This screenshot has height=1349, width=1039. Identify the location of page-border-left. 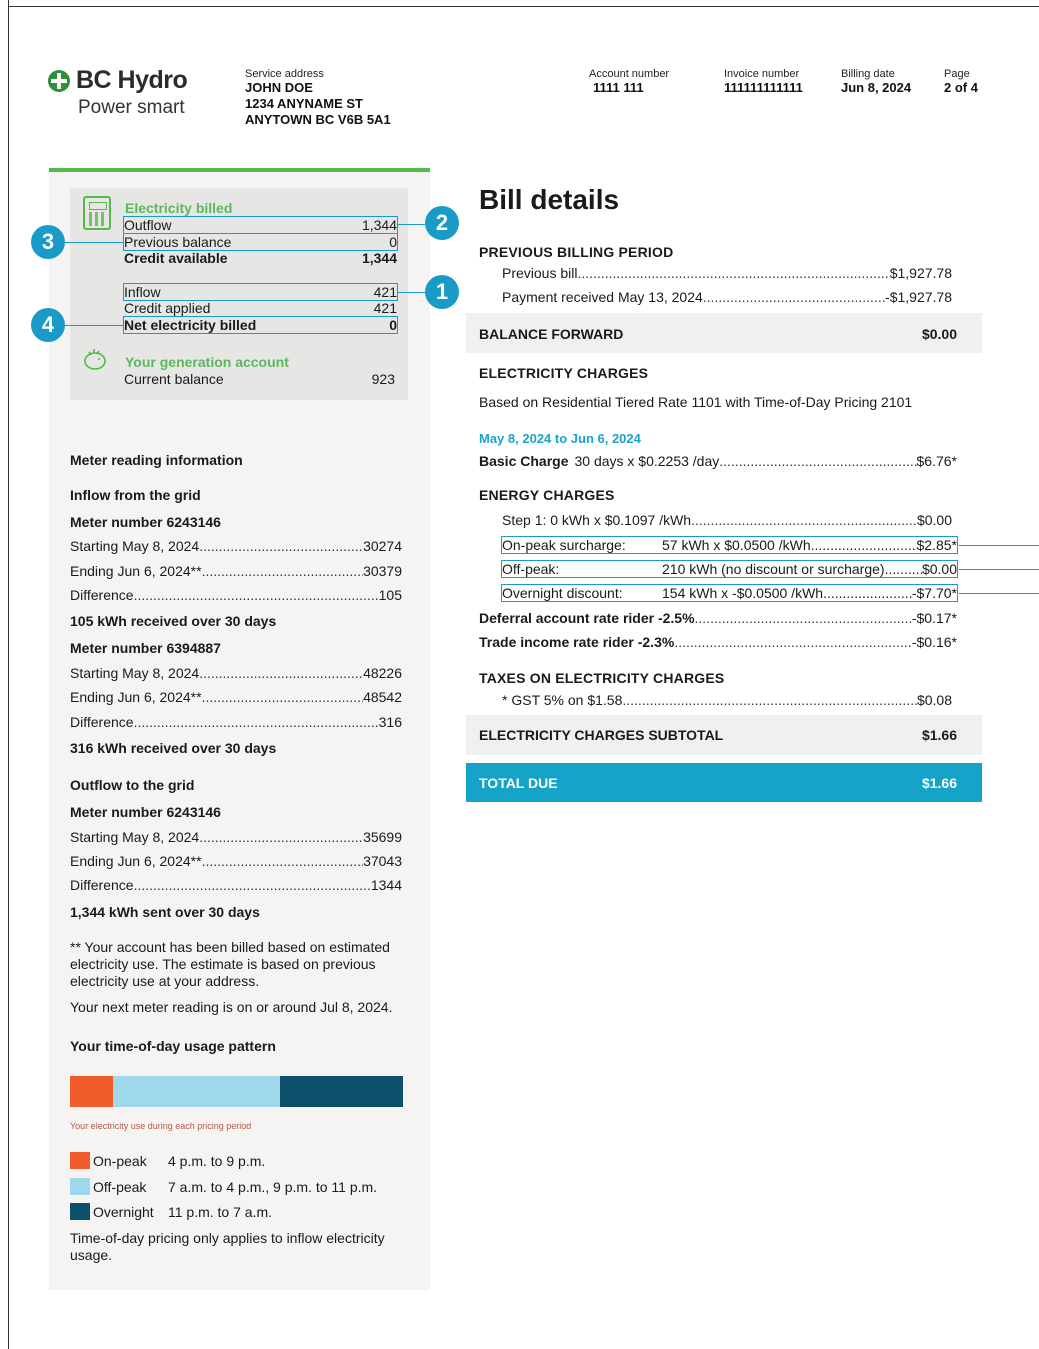
(8, 674).